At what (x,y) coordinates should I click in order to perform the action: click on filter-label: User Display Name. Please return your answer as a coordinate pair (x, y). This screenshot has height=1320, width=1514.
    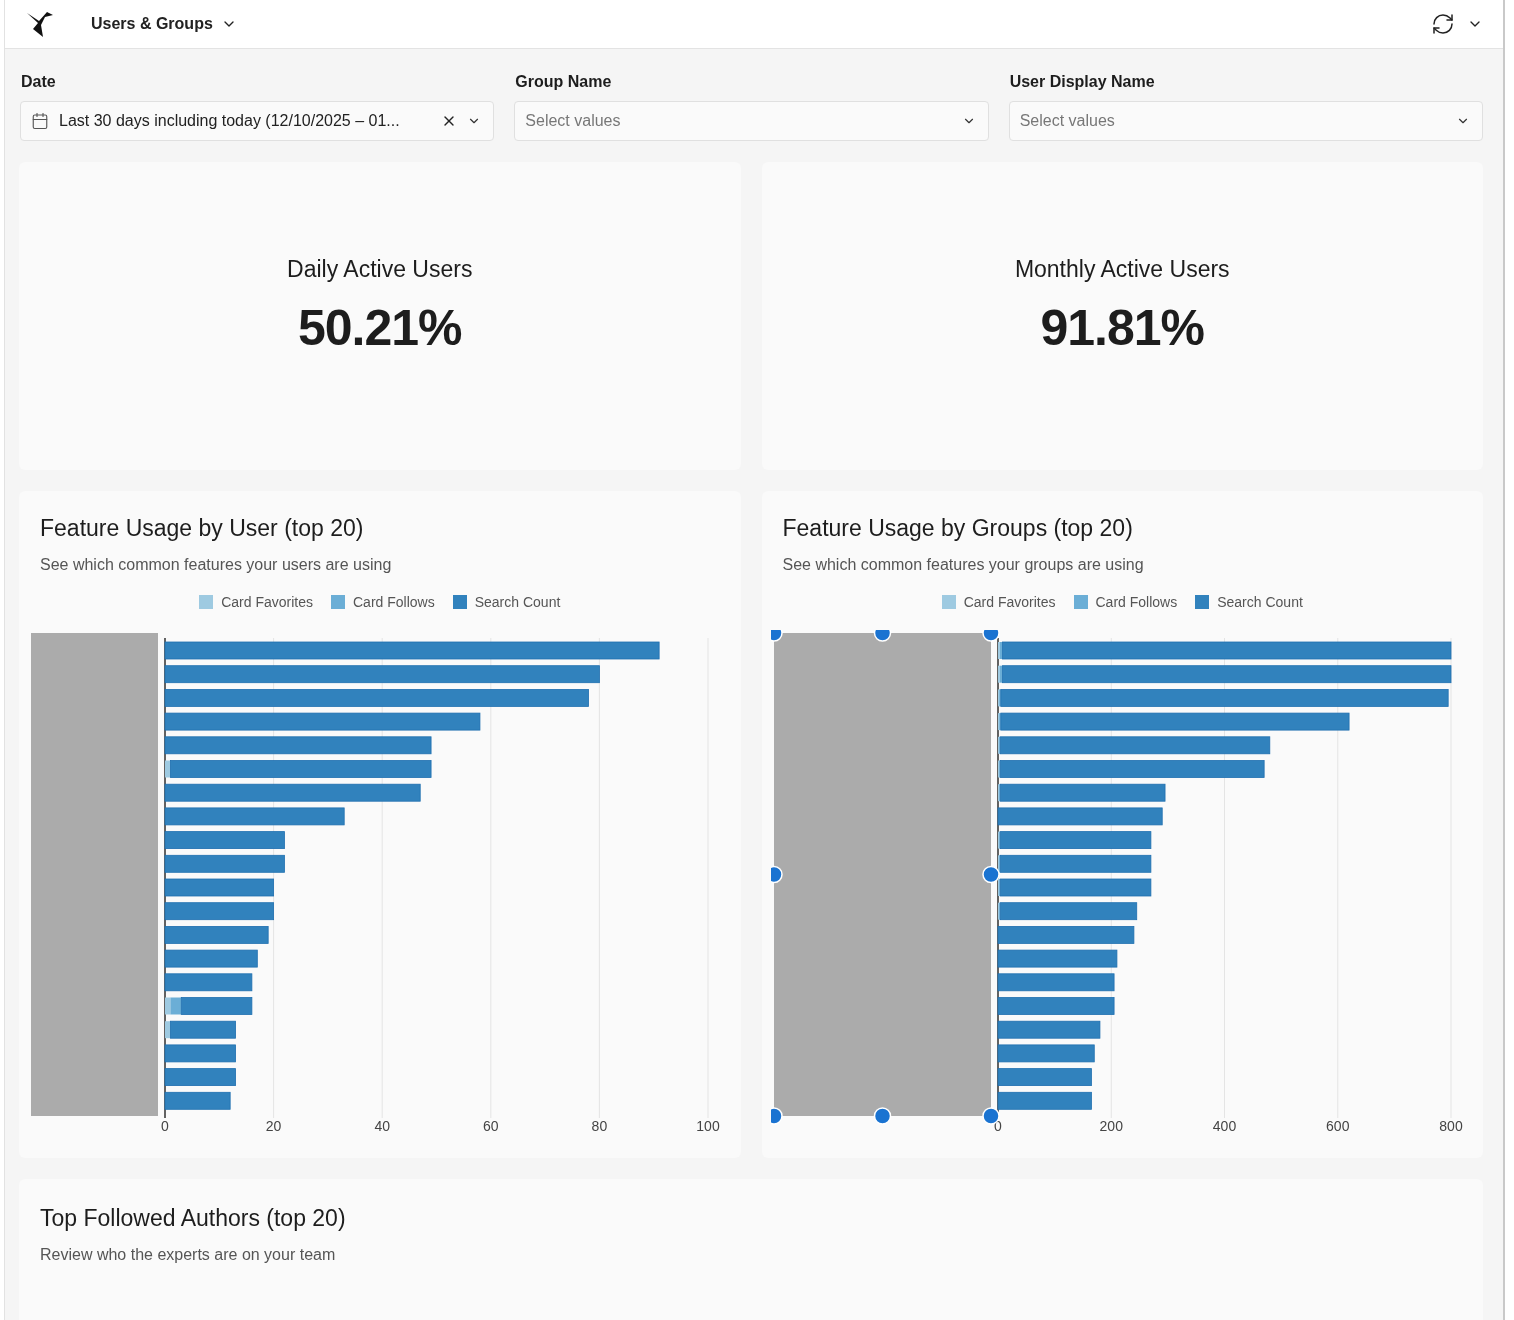
    Looking at the image, I should click on (1082, 82).